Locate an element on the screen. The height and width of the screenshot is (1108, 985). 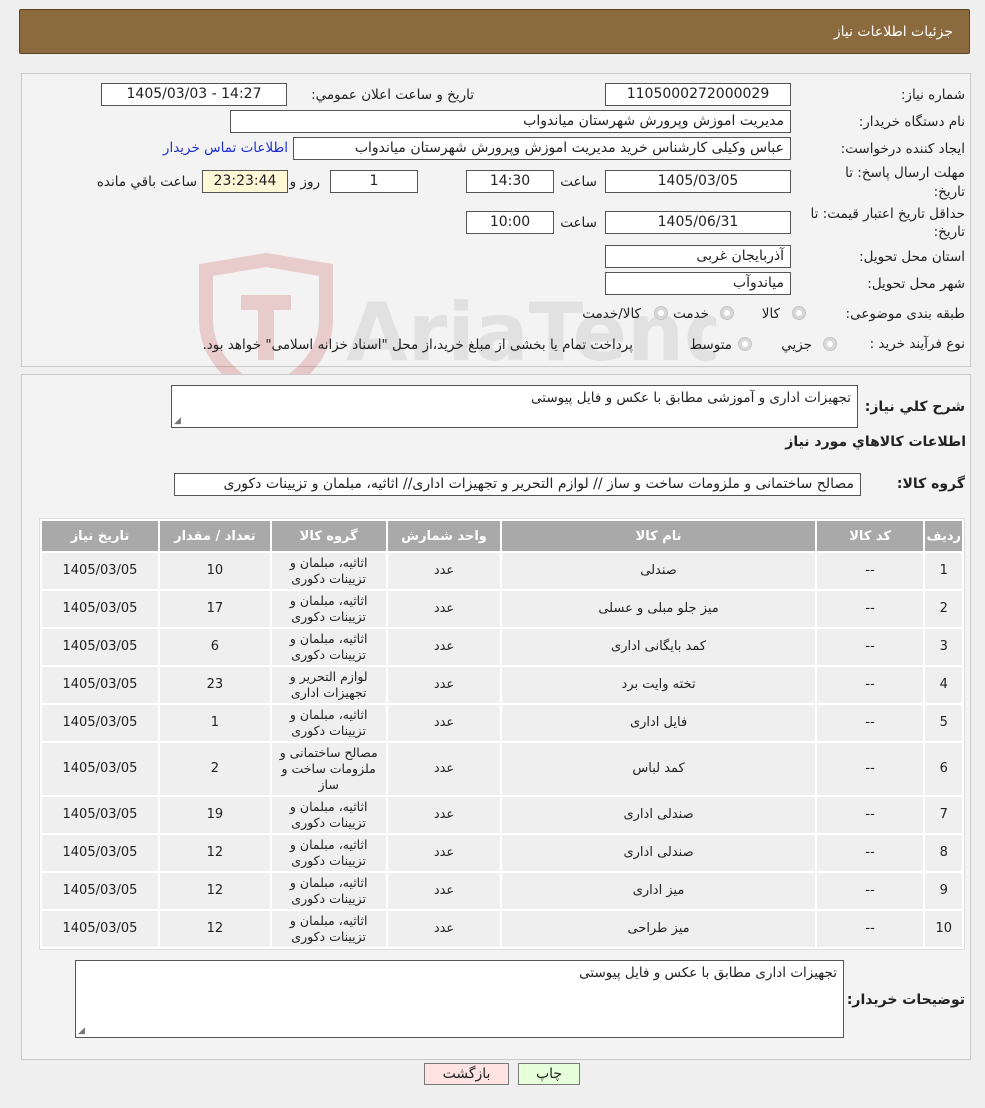
deadline-time-field: 14:30 is located at coordinates (510, 181).